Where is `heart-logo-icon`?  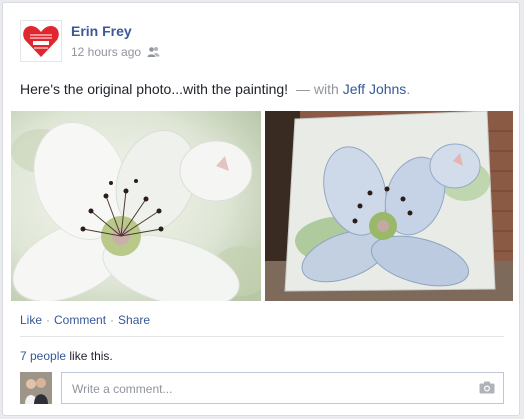 heart-logo-icon is located at coordinates (41, 41).